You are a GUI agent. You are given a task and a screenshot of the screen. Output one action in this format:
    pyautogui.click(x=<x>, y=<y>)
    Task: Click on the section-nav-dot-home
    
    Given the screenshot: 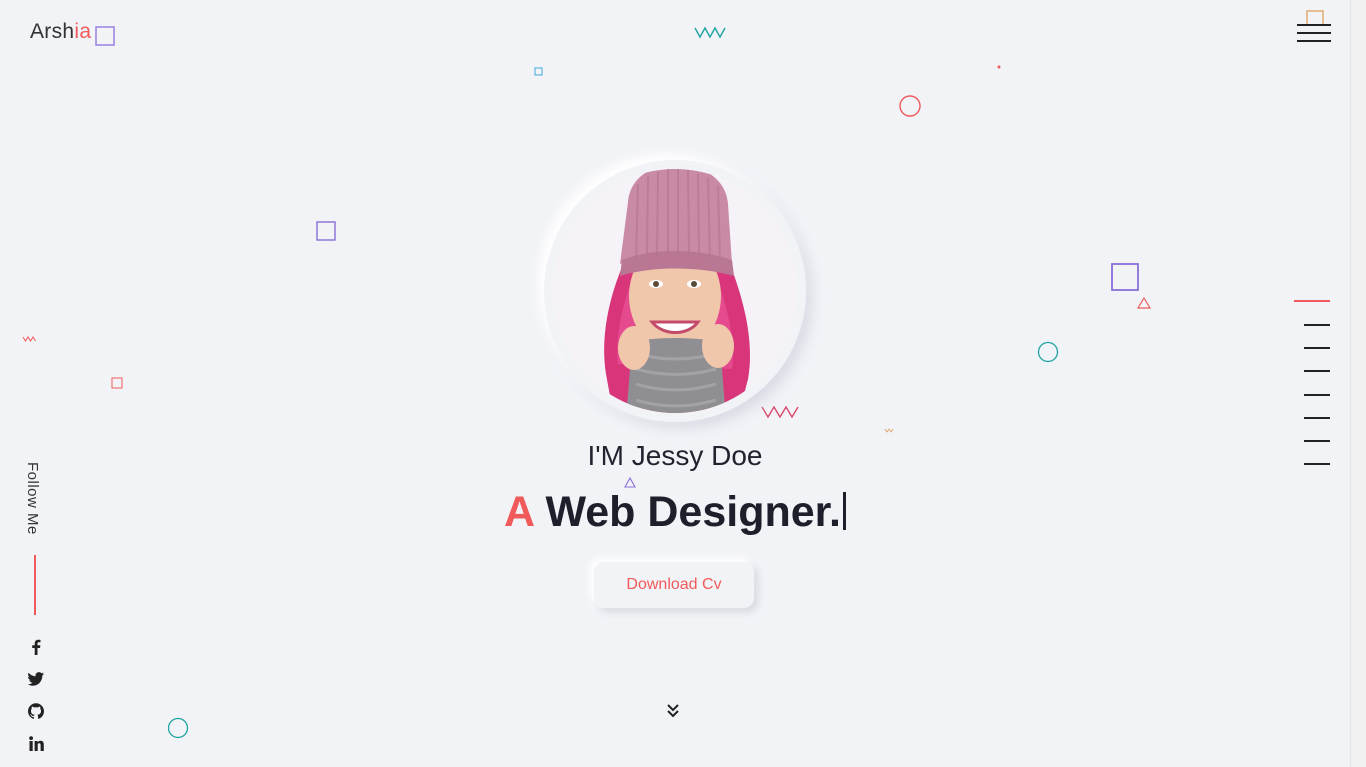 What is the action you would take?
    pyautogui.click(x=1312, y=301)
    